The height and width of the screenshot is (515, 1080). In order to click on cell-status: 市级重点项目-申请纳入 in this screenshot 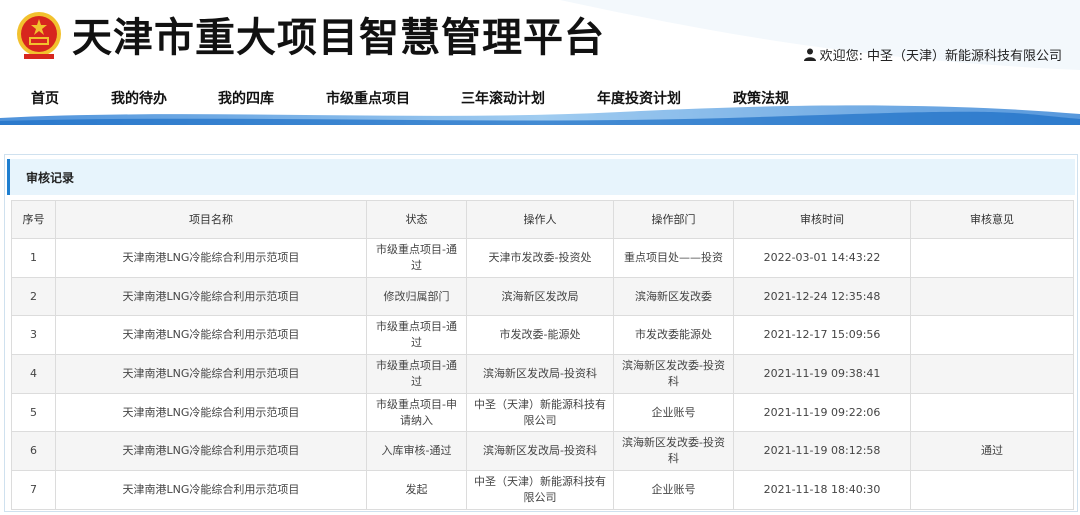, I will do `click(416, 412)`.